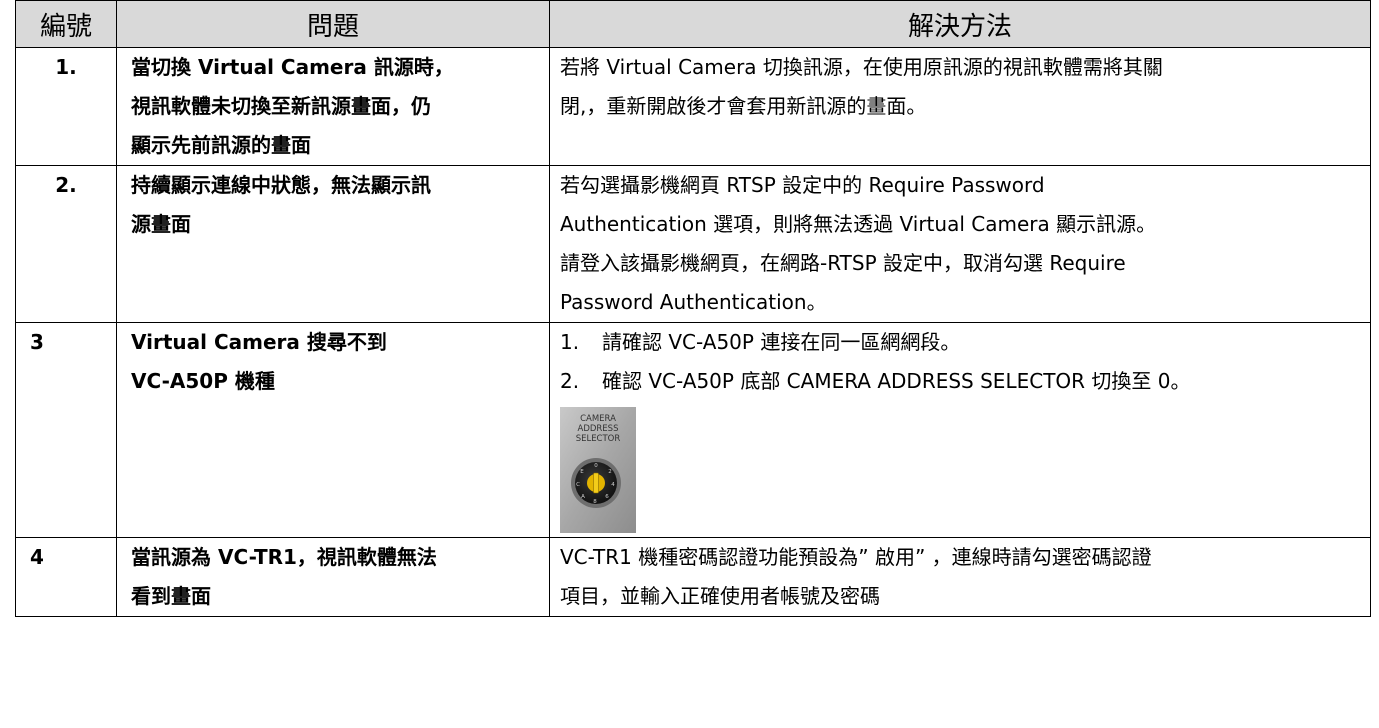 This screenshot has width=1379, height=728. Describe the element at coordinates (578, 485) in the screenshot. I see `svg-text: C` at that location.